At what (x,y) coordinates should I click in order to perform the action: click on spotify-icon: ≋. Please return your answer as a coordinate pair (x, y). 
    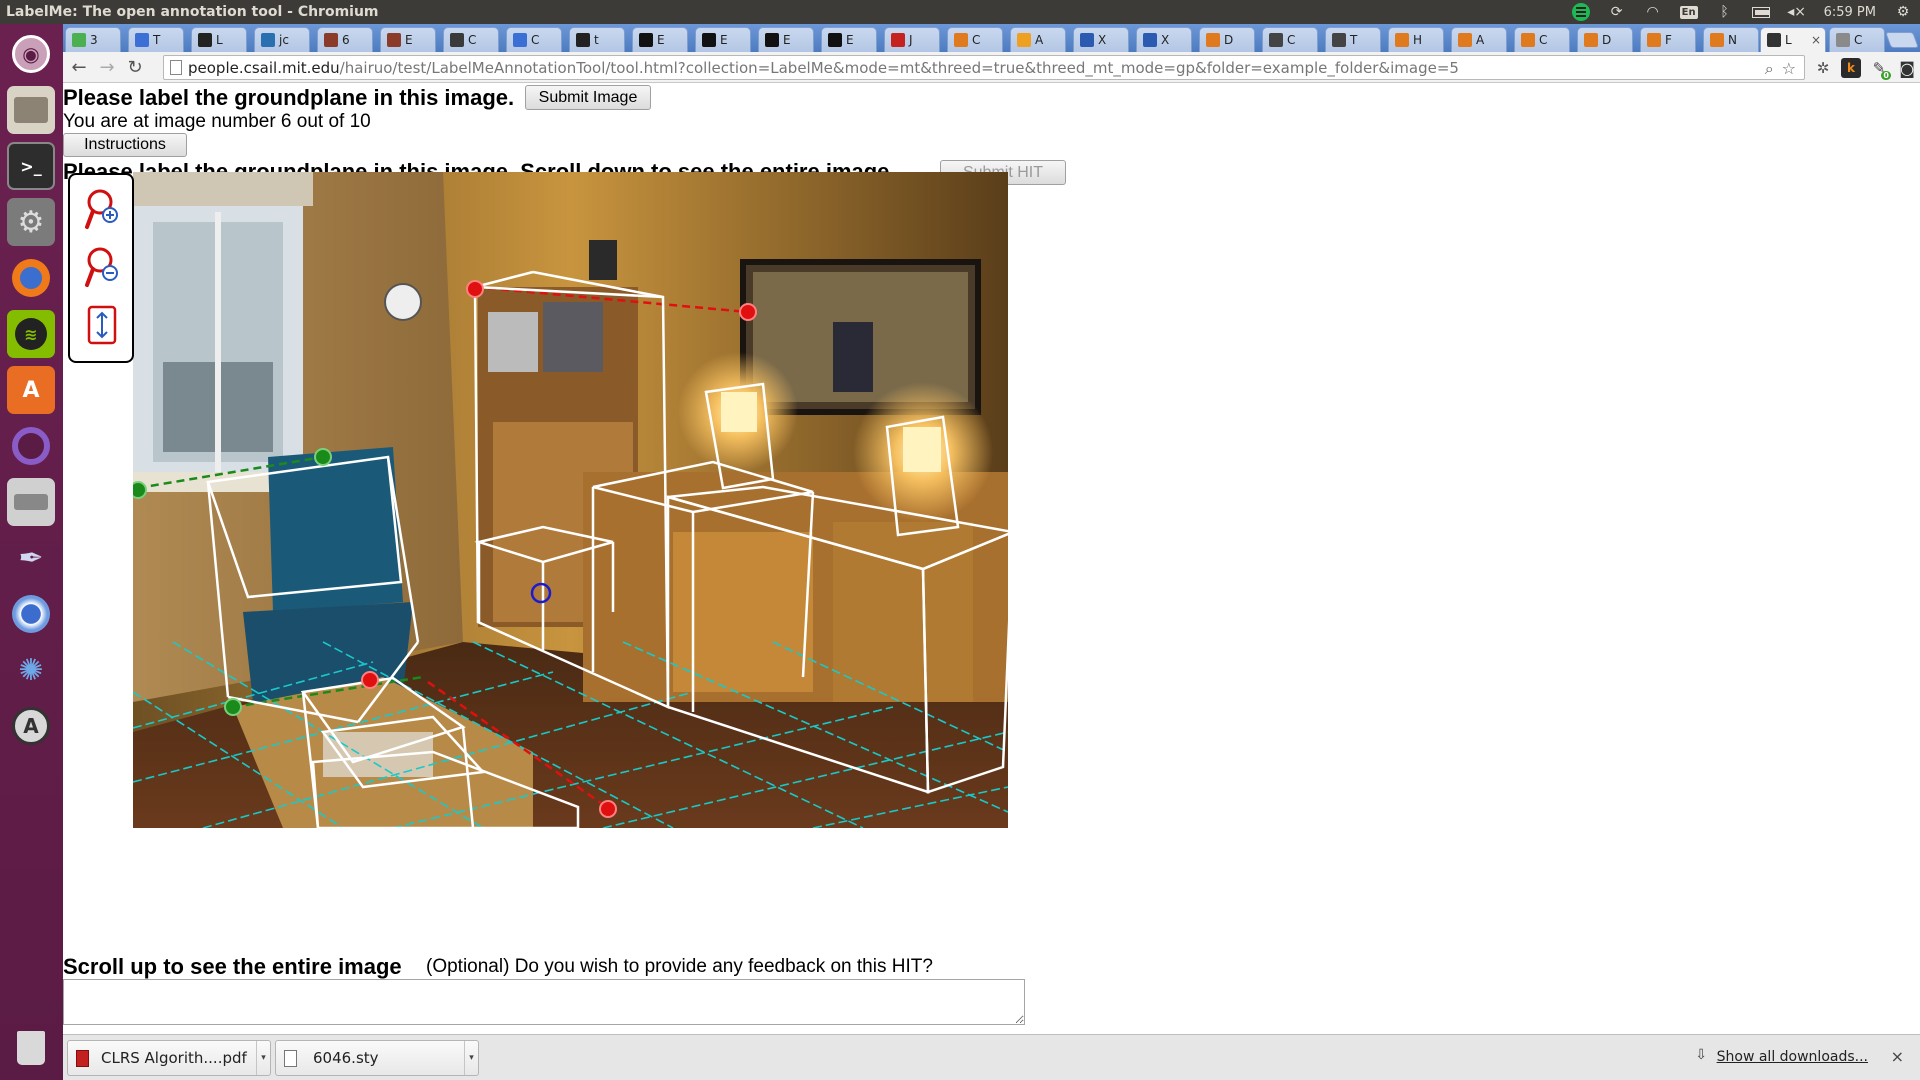
    Looking at the image, I should click on (31, 334).